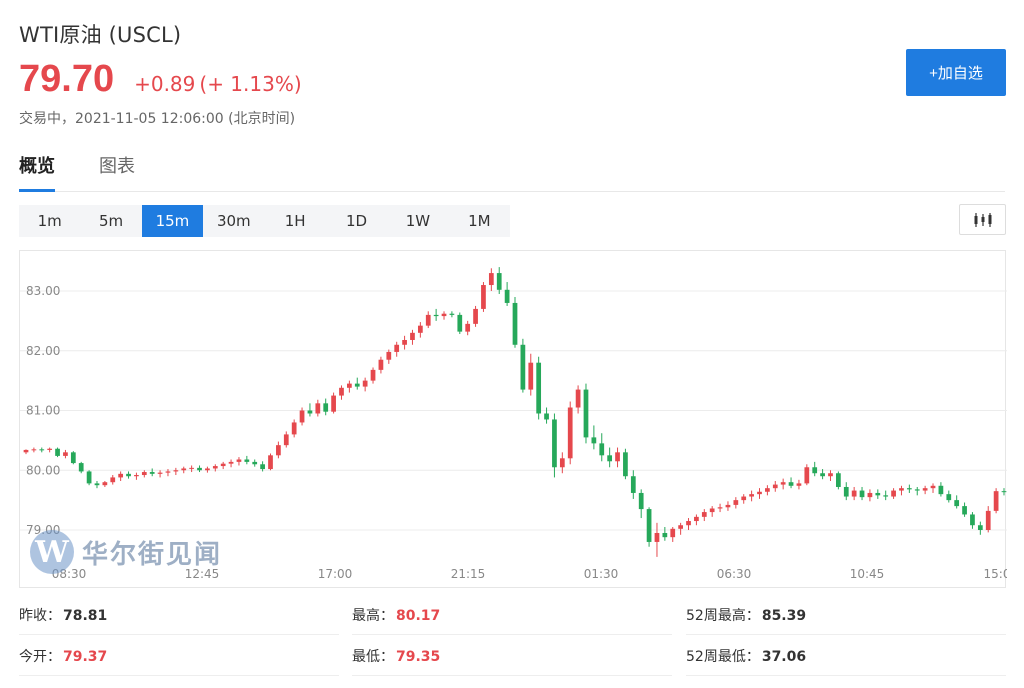 This screenshot has height=688, width=1024. I want to click on watermark: W 华尔街见闻, so click(126, 552).